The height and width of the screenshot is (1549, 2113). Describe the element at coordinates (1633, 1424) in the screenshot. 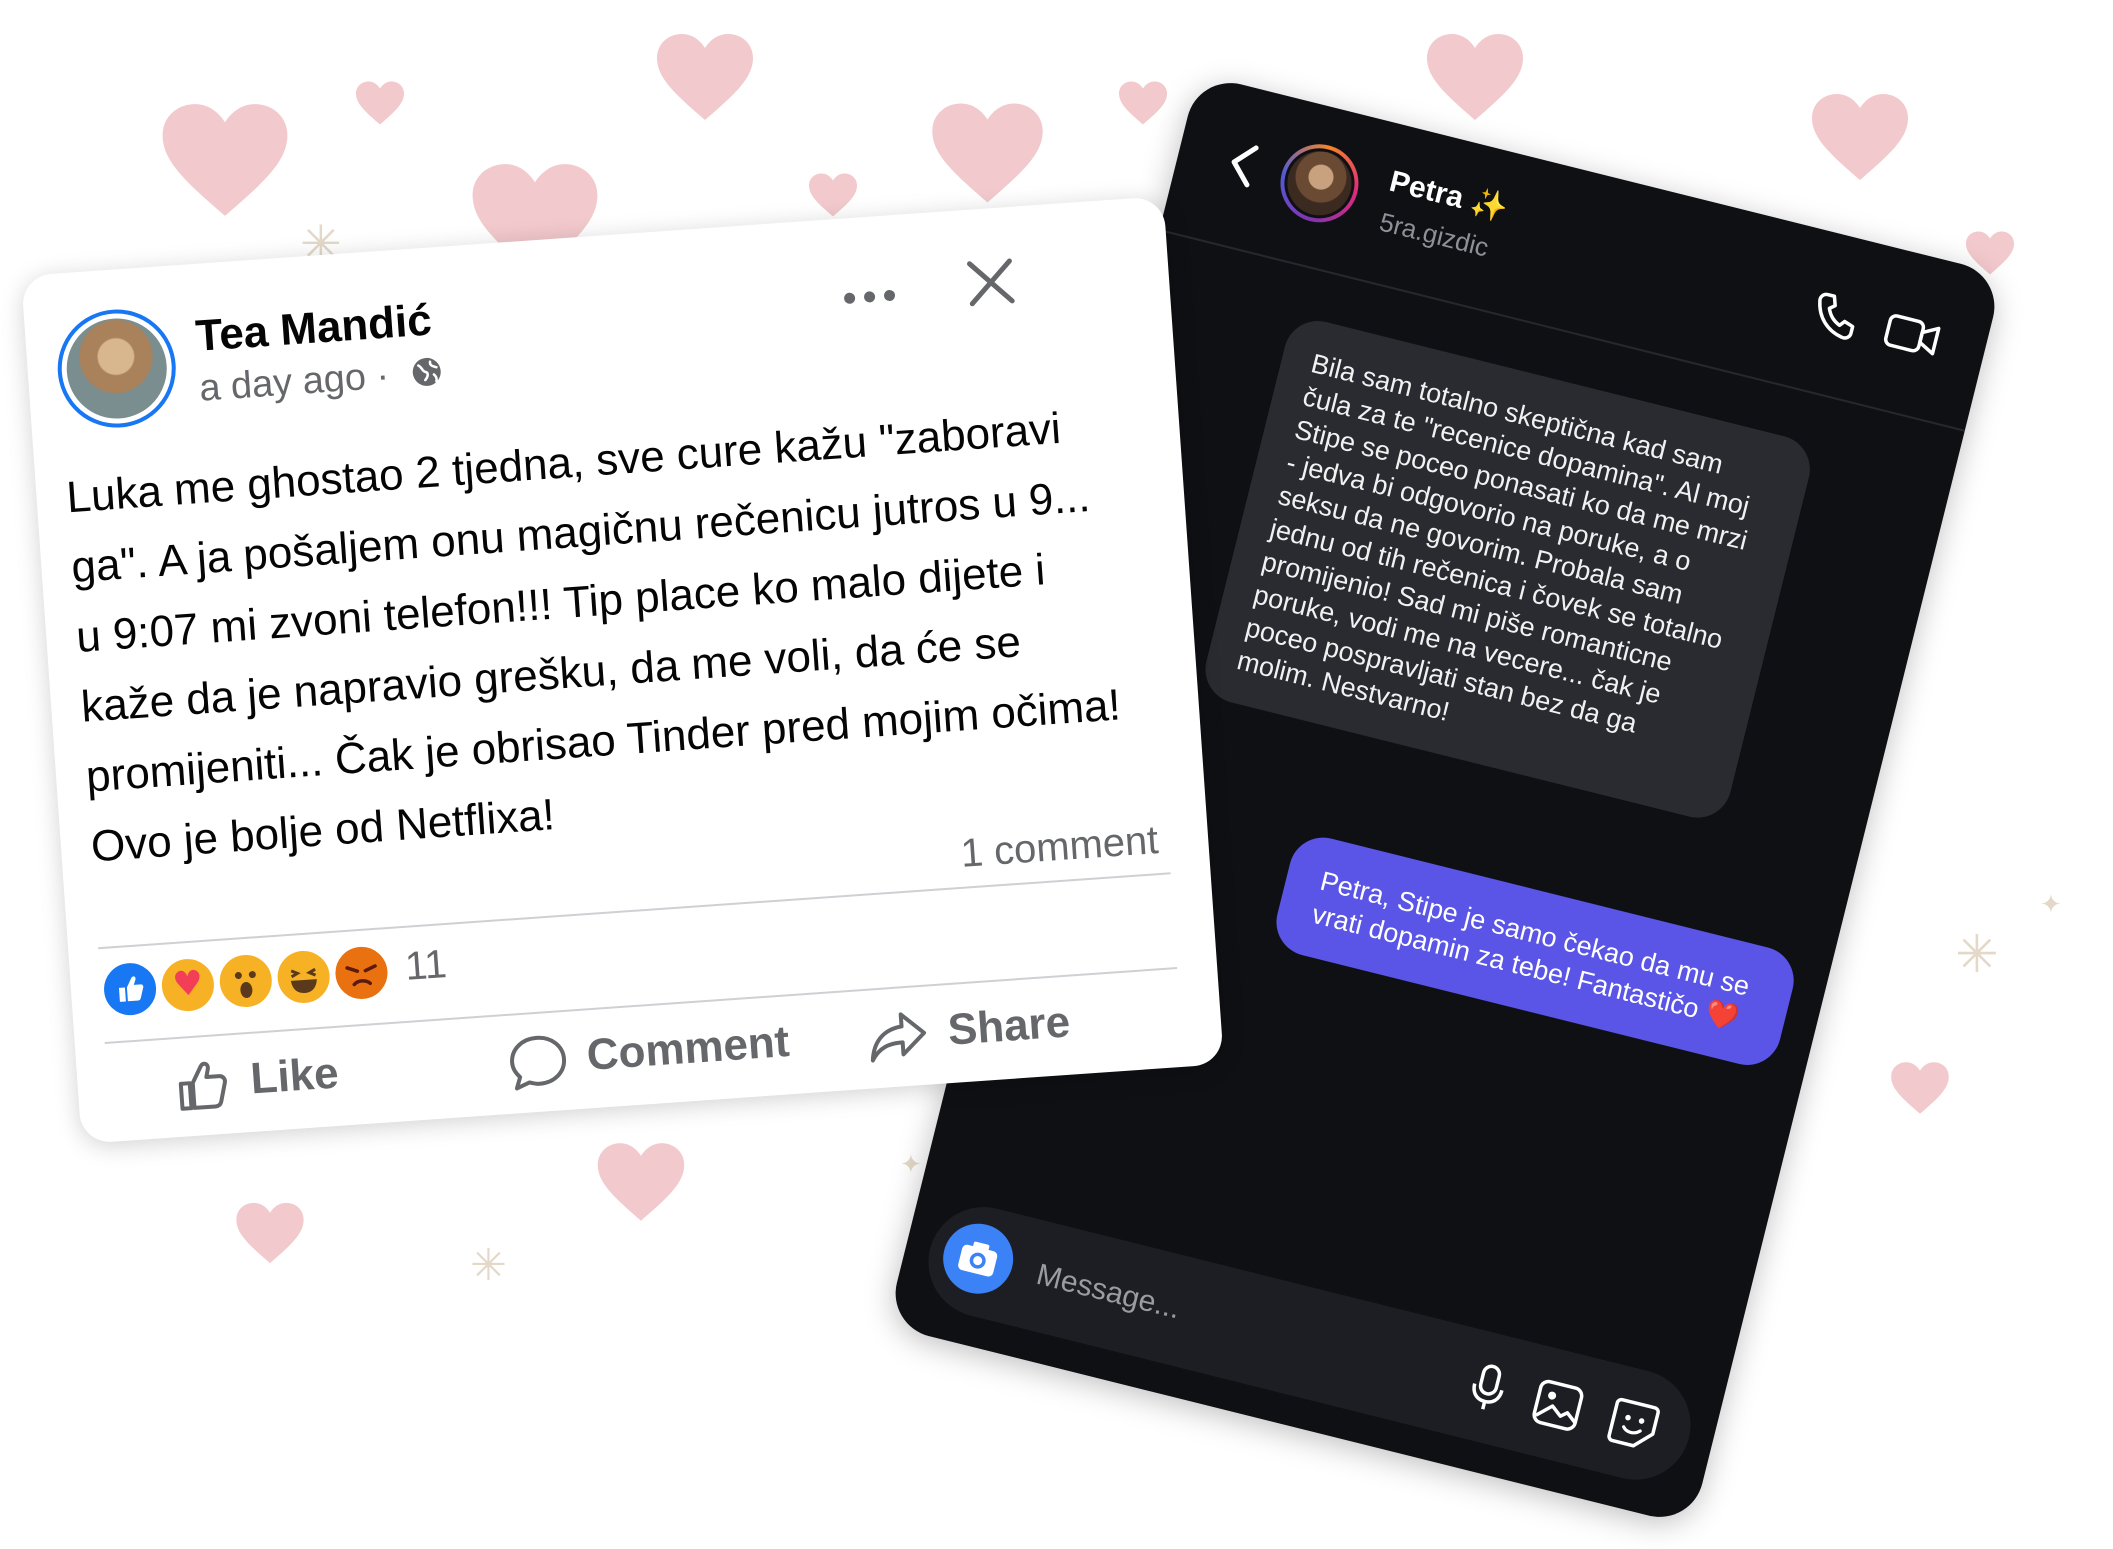

I see `sticker-icon` at that location.